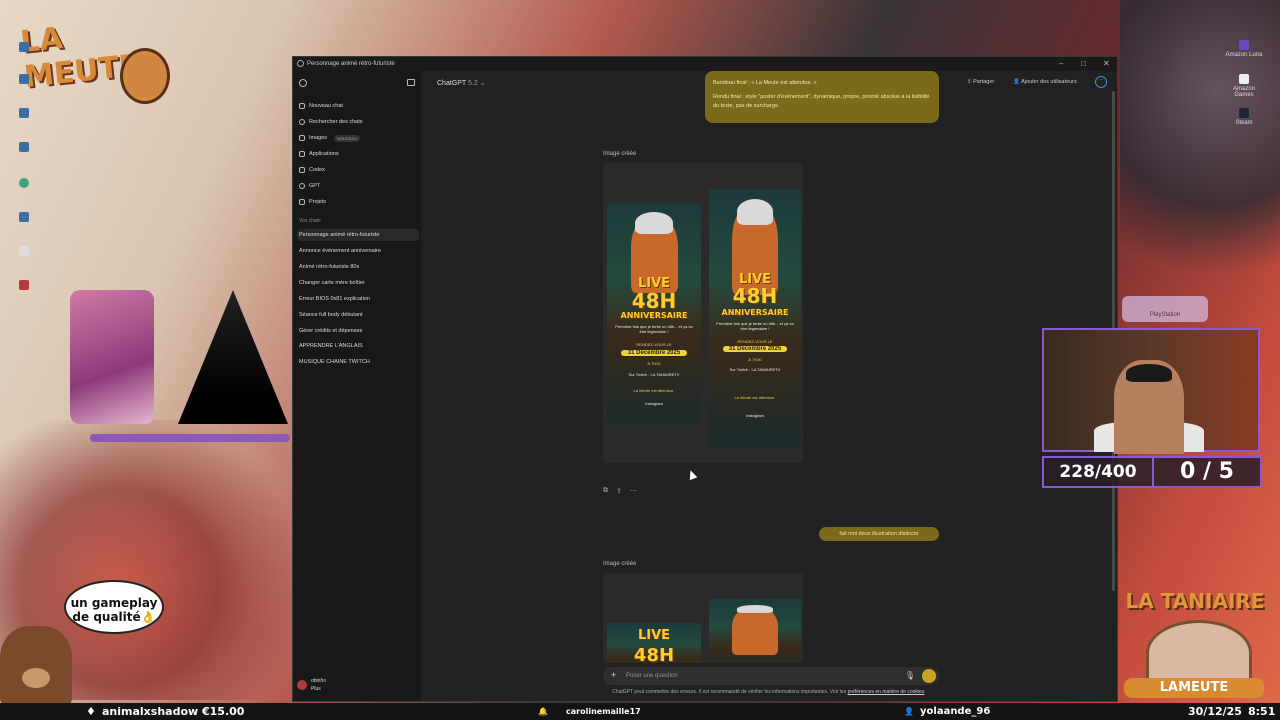  What do you see at coordinates (358, 362) in the screenshot?
I see `chat-item: MUSIQUE CHAINE TWITCH` at bounding box center [358, 362].